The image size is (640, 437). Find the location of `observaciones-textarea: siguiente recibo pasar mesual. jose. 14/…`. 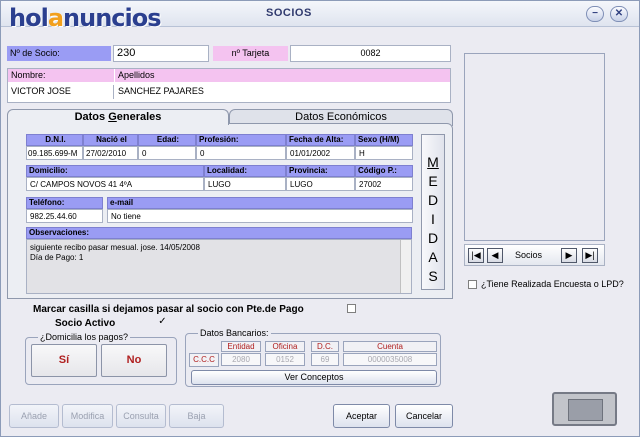

observaciones-textarea: siguiente recibo pasar mesual. jose. 14/… is located at coordinates (219, 266).